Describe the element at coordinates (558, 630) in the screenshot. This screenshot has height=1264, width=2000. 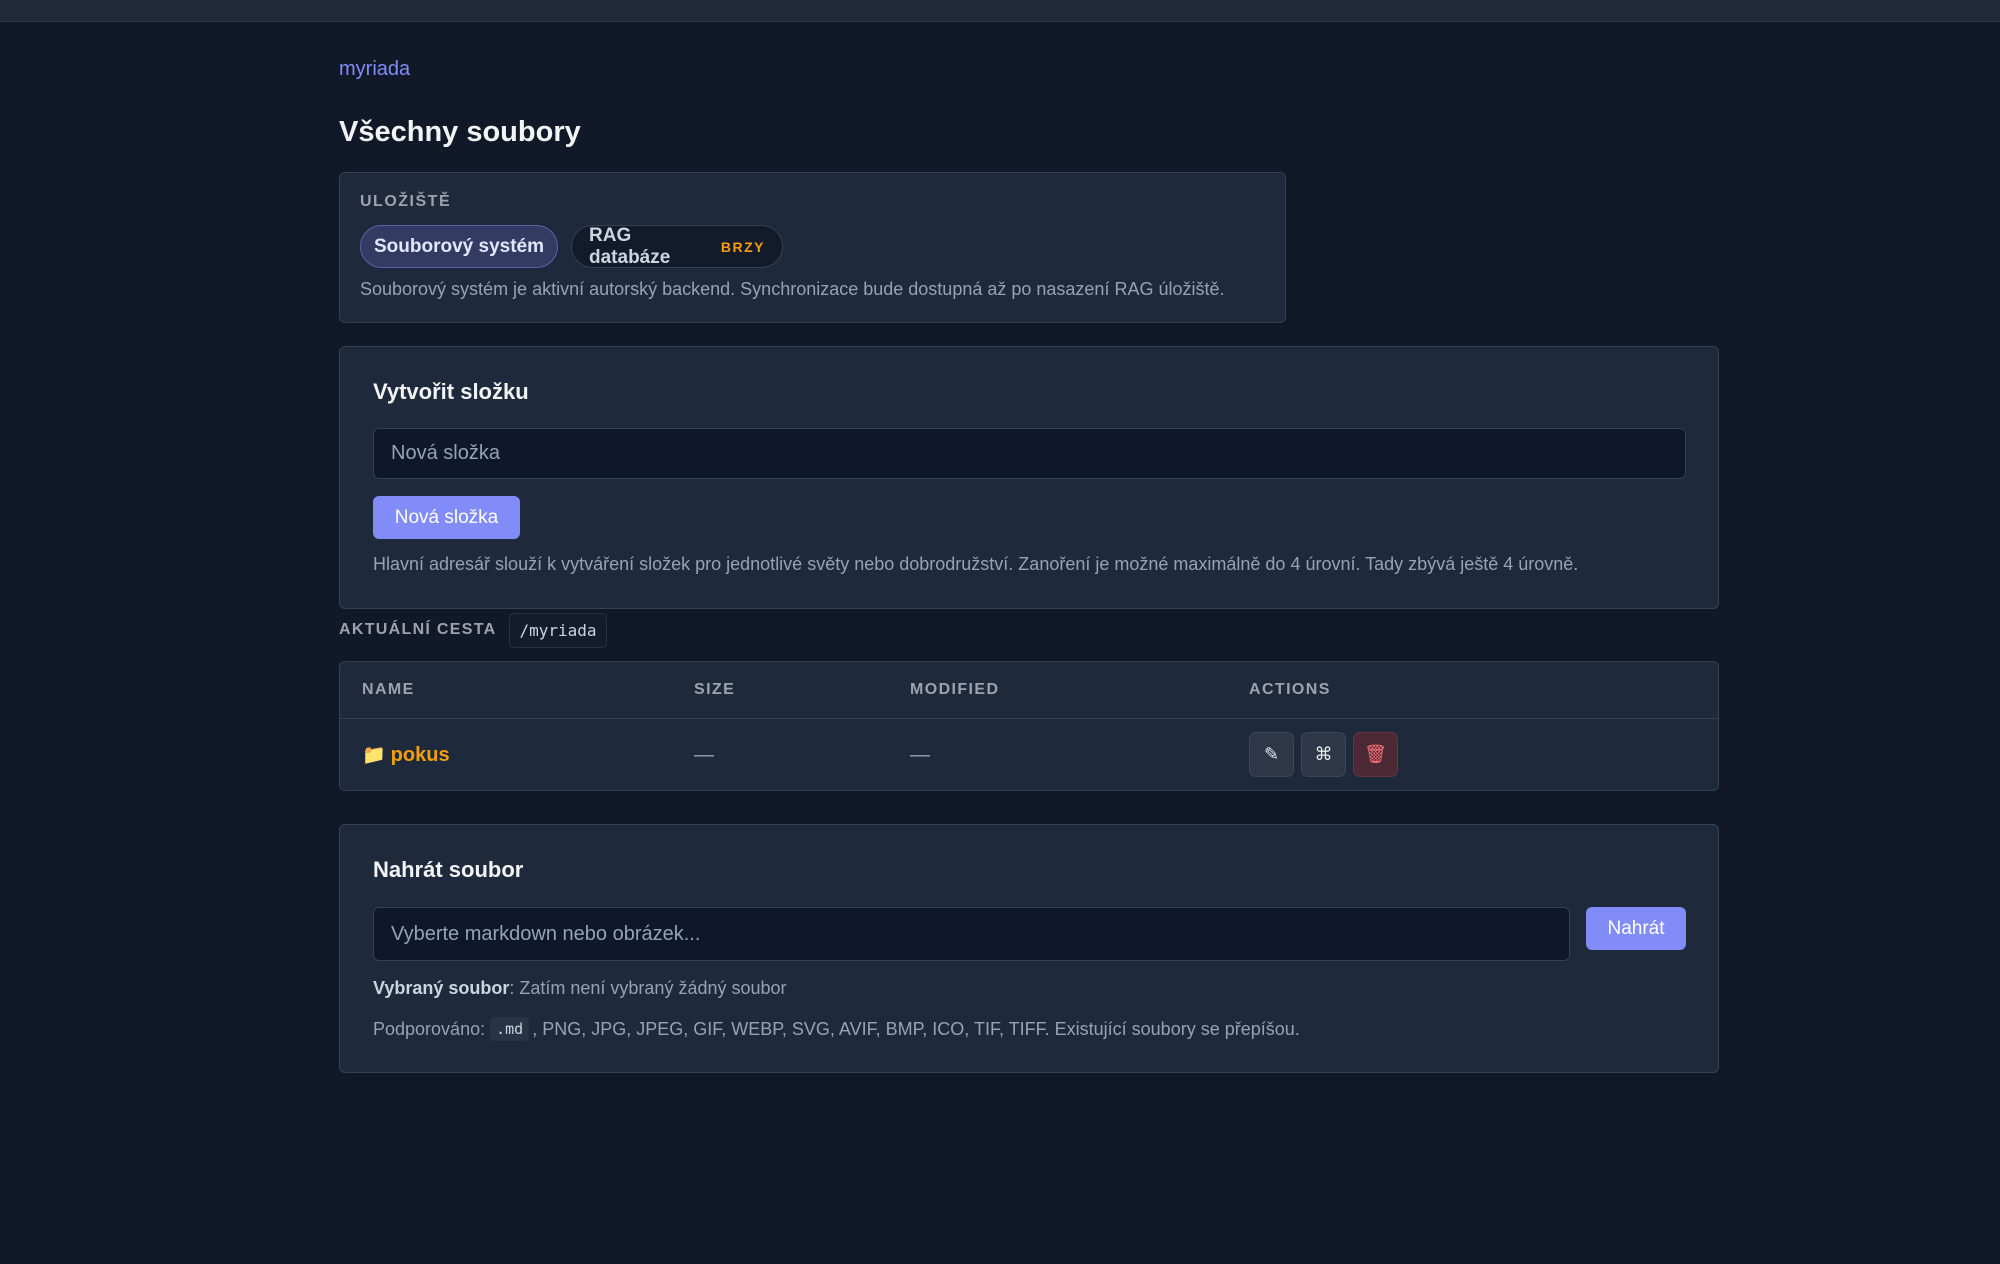
I see `current-path-value: /myriada` at that location.